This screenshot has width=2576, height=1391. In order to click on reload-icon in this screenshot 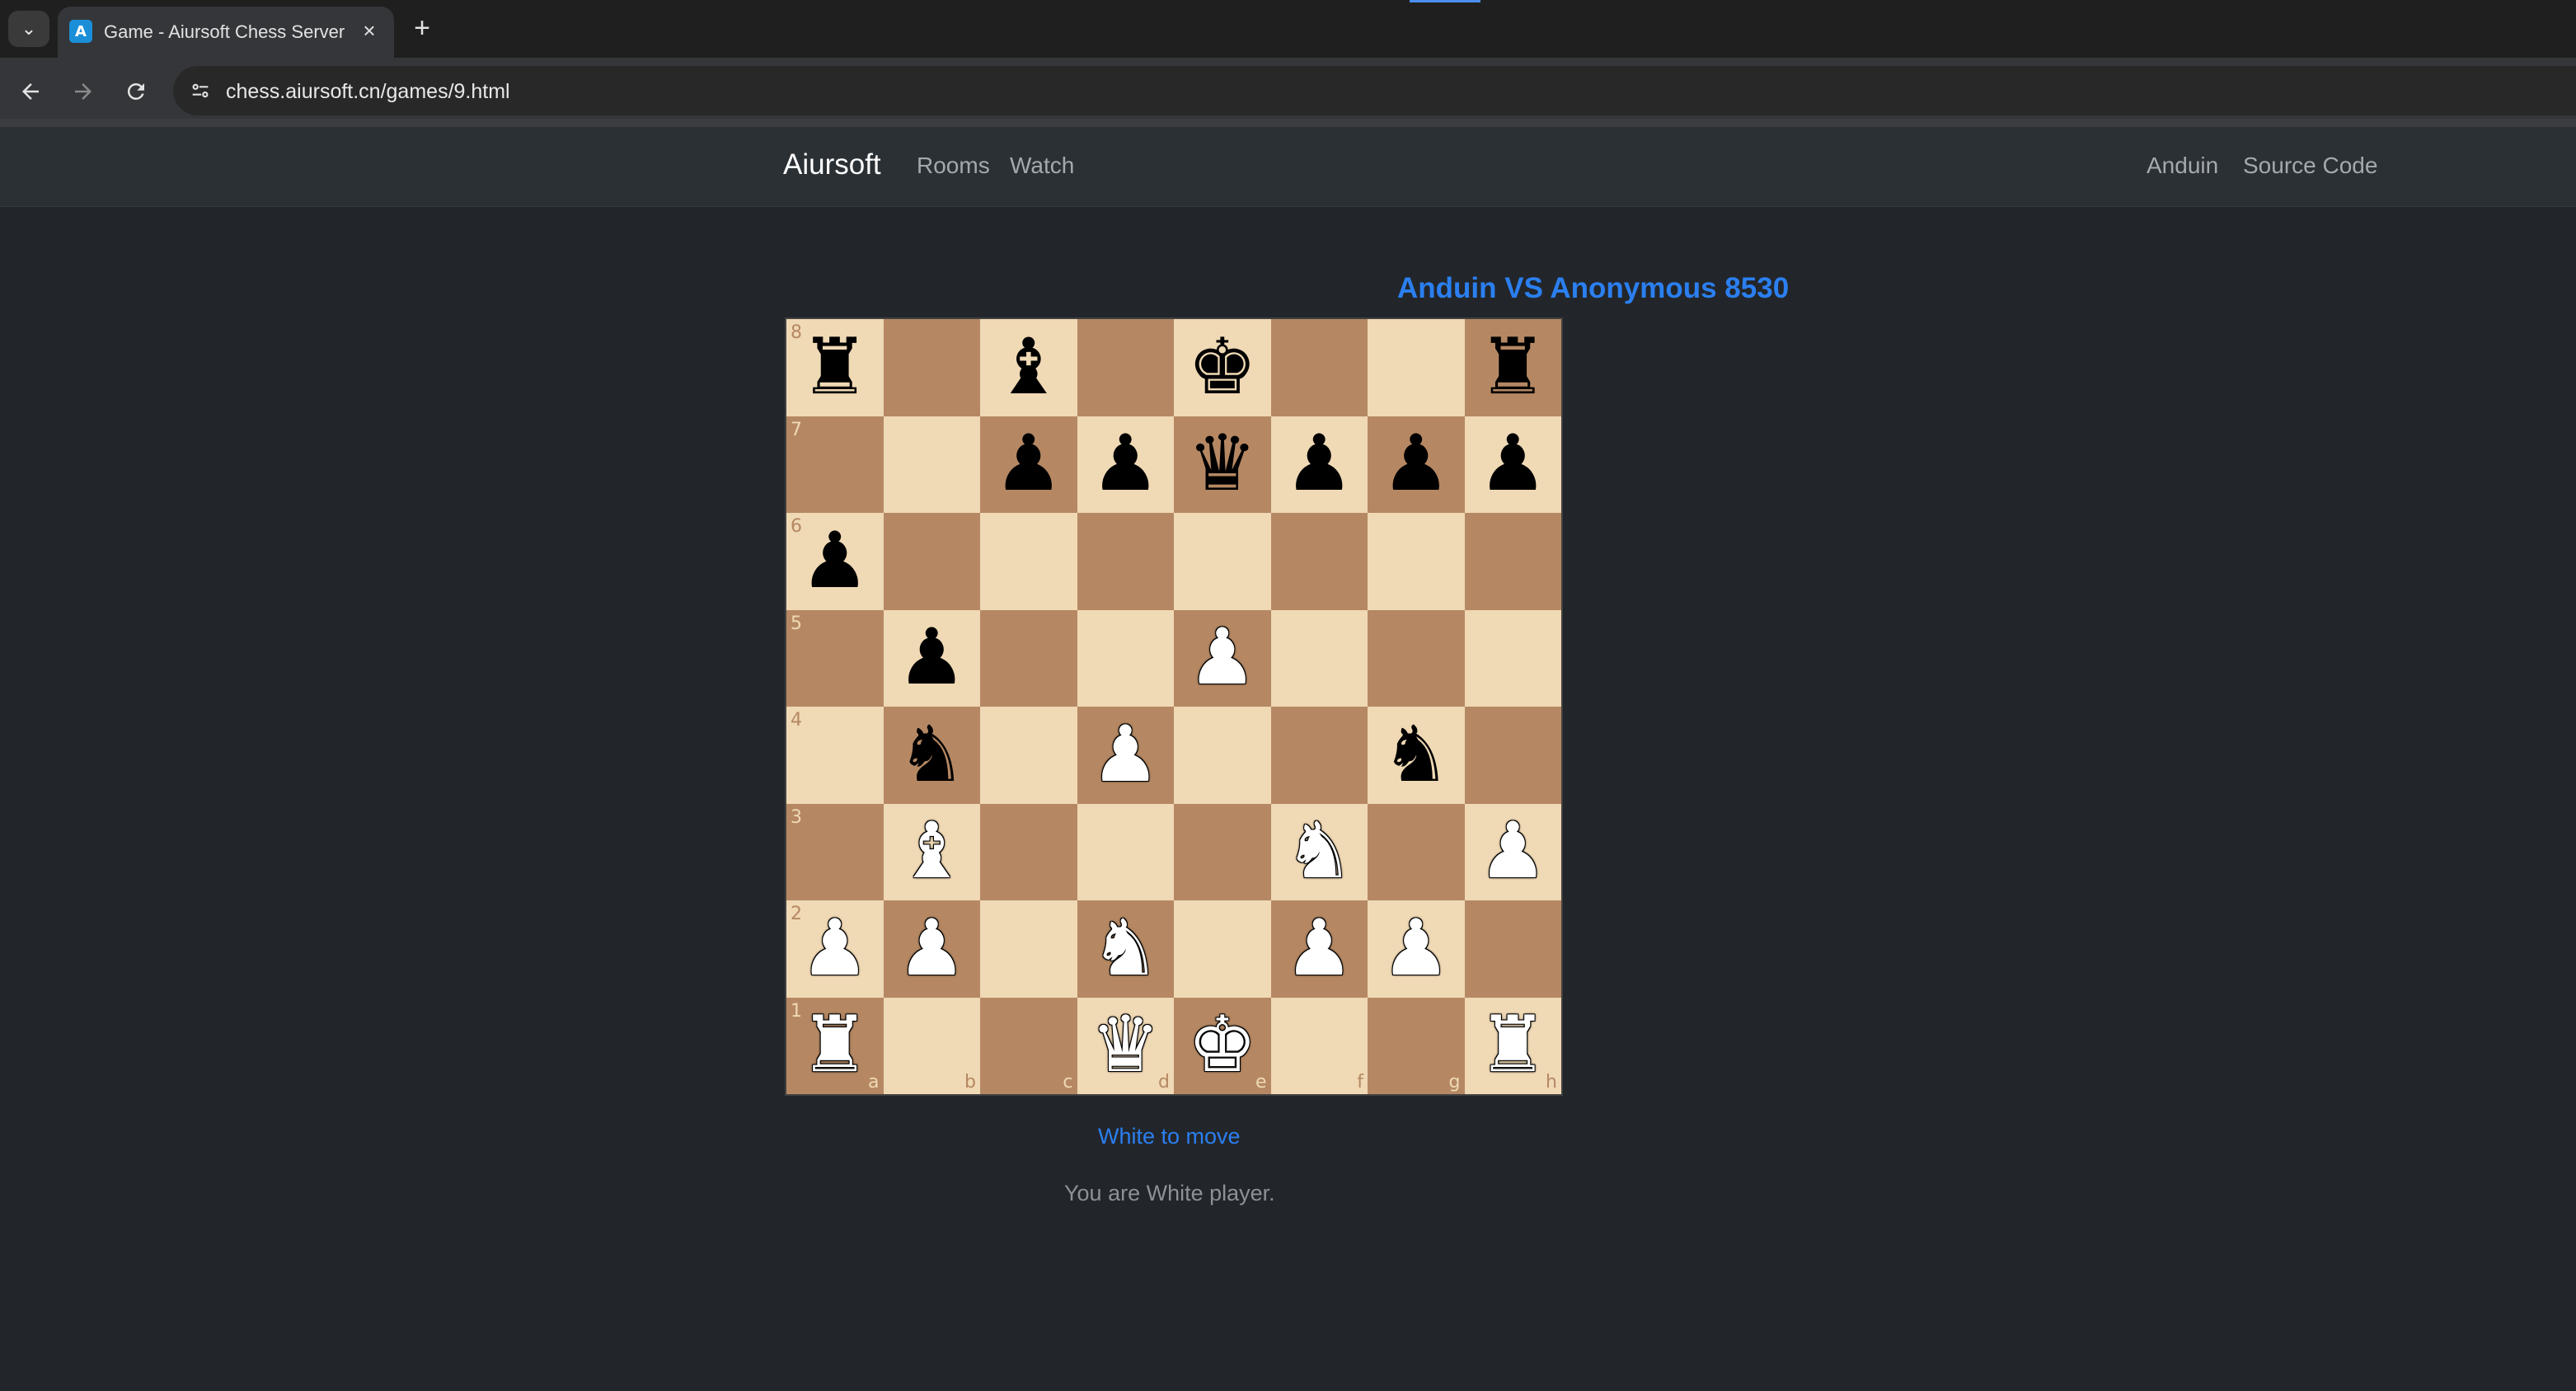, I will do `click(136, 91)`.